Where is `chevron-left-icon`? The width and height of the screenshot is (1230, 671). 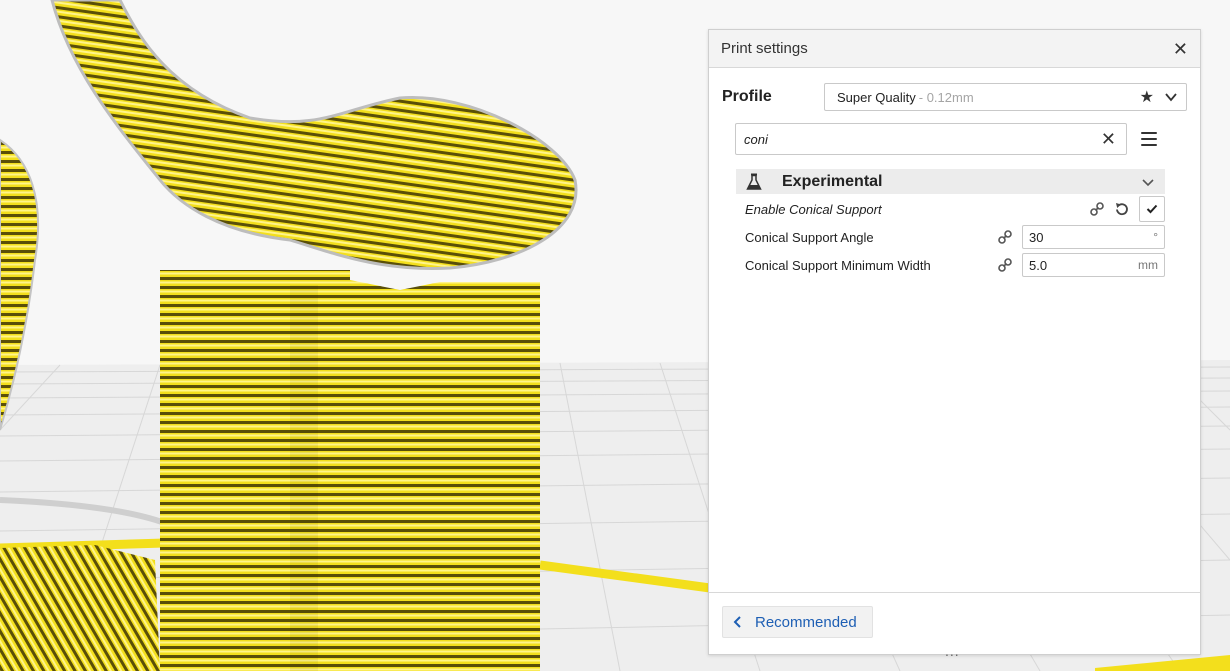
chevron-left-icon is located at coordinates (737, 622).